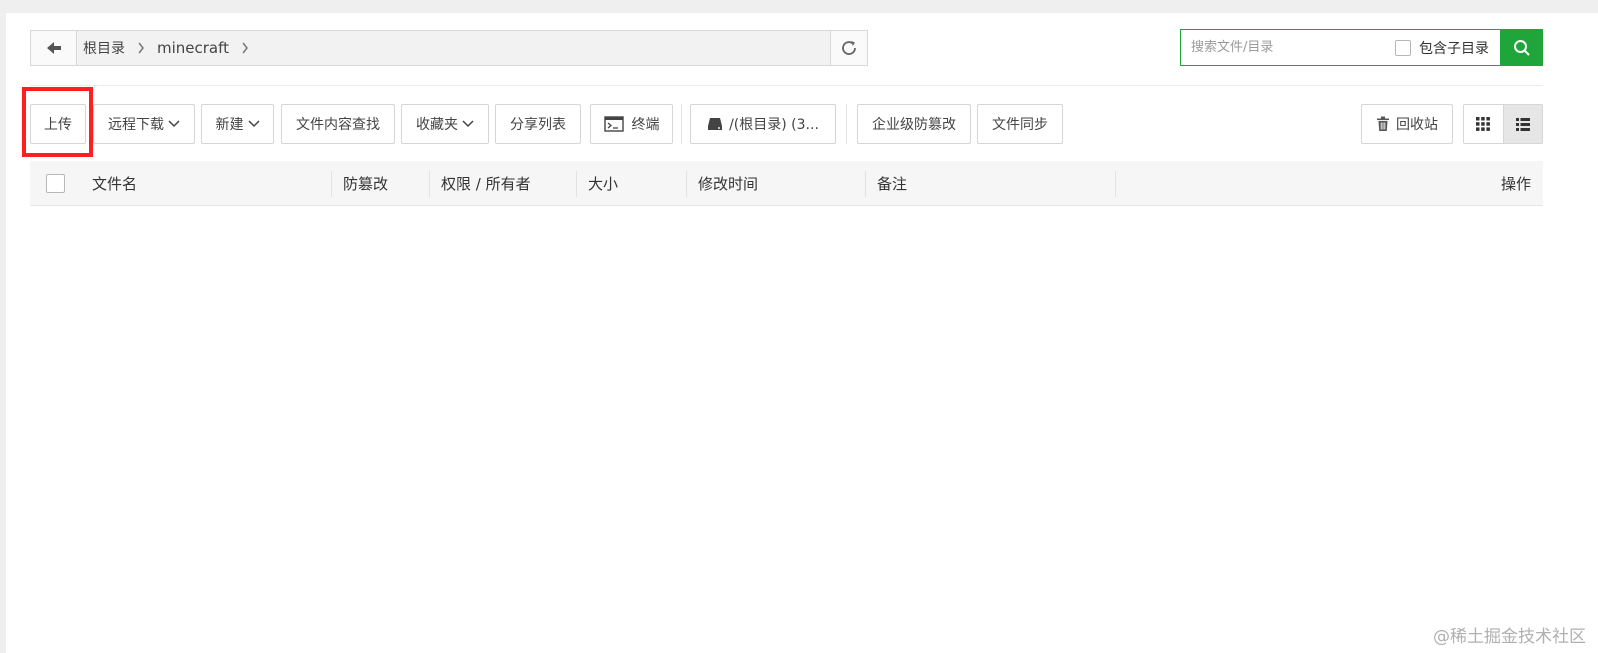  I want to click on path-bar: 根目录 minecraft, so click(449, 48).